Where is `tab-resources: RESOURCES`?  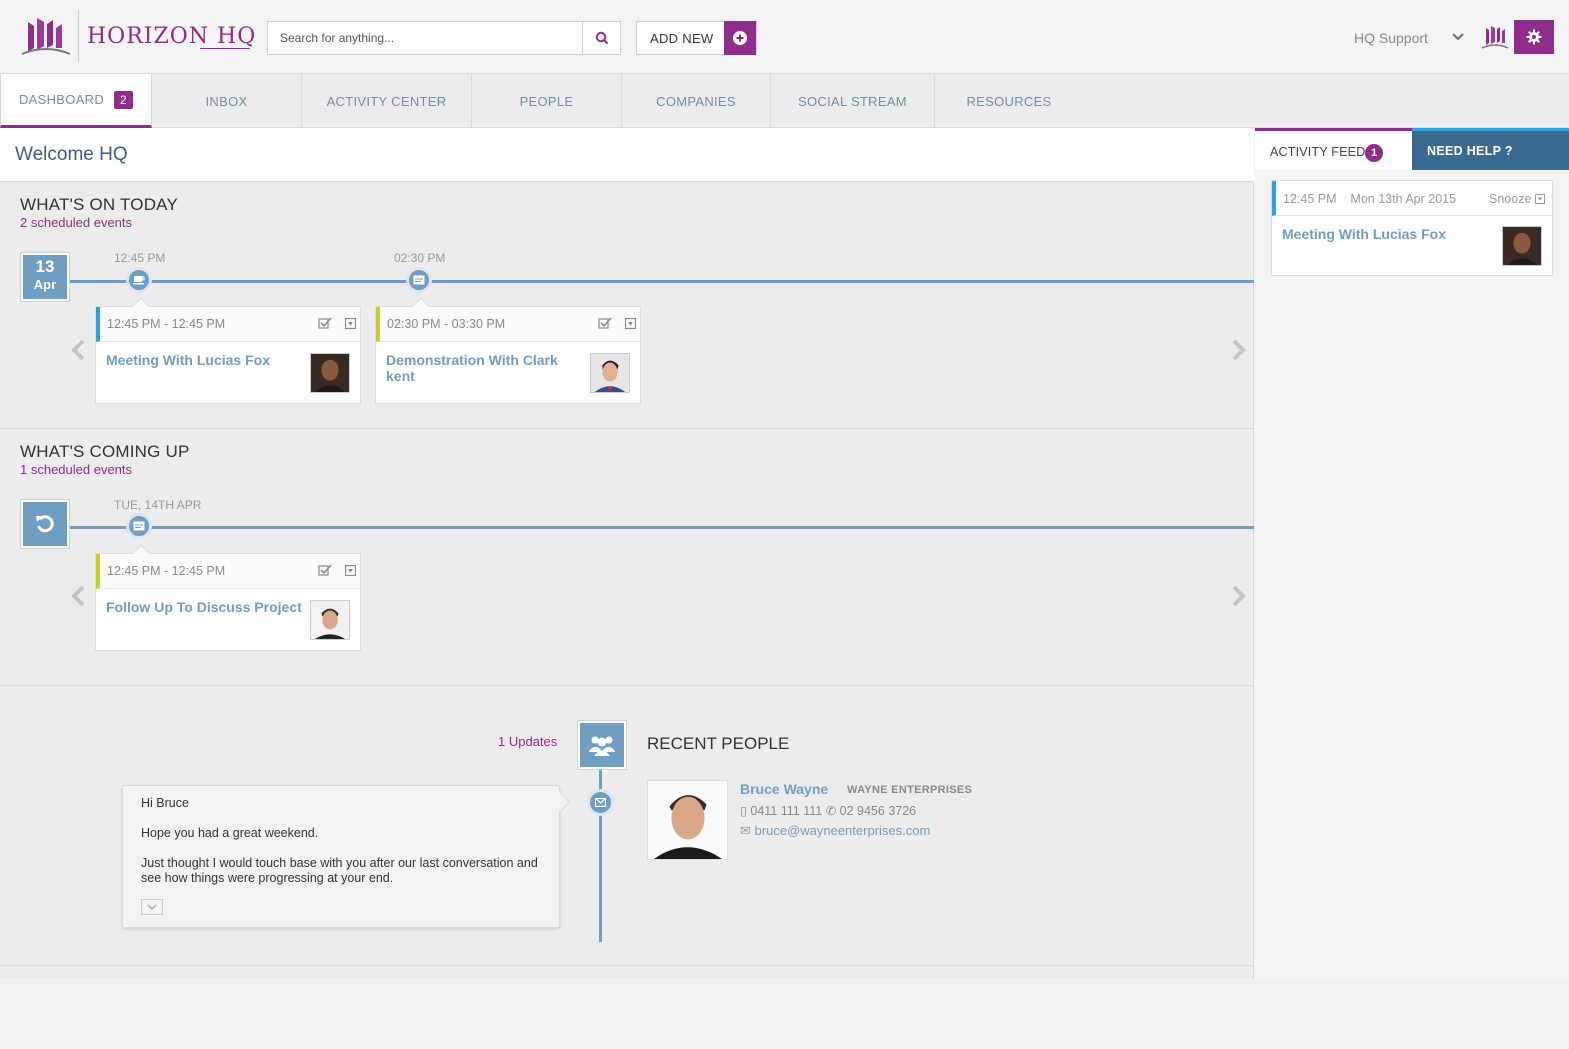
tab-resources: RESOURCES is located at coordinates (1009, 101).